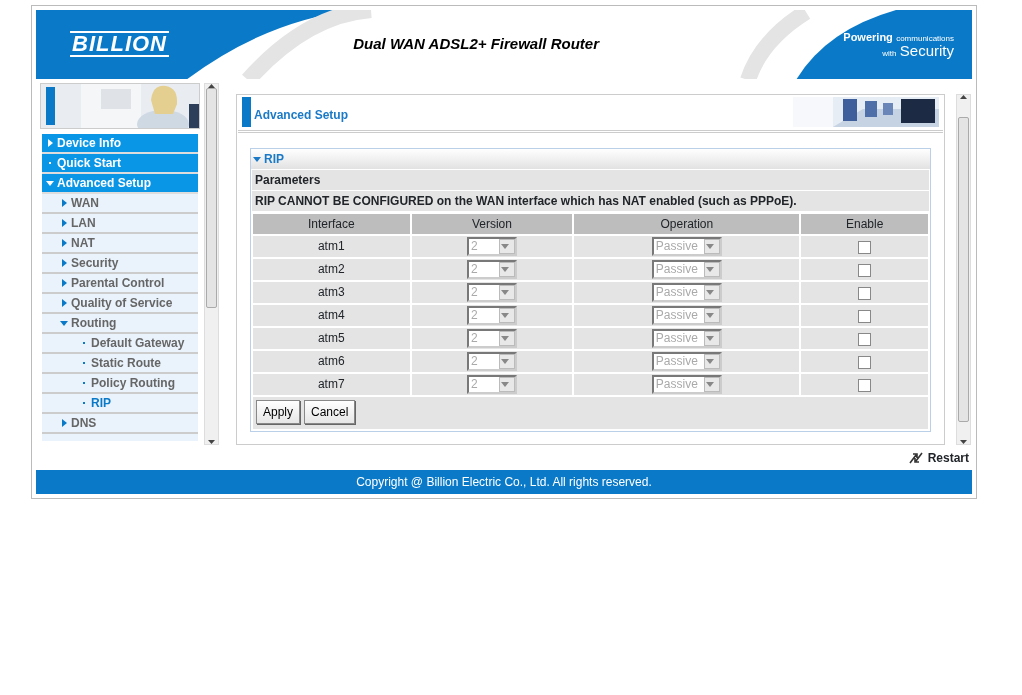  What do you see at coordinates (590, 200) in the screenshot?
I see `warning-text: RIP CANNOT BE CONFIGURED on the WAN interface which has NAT enabled (such as PPPoE).` at bounding box center [590, 200].